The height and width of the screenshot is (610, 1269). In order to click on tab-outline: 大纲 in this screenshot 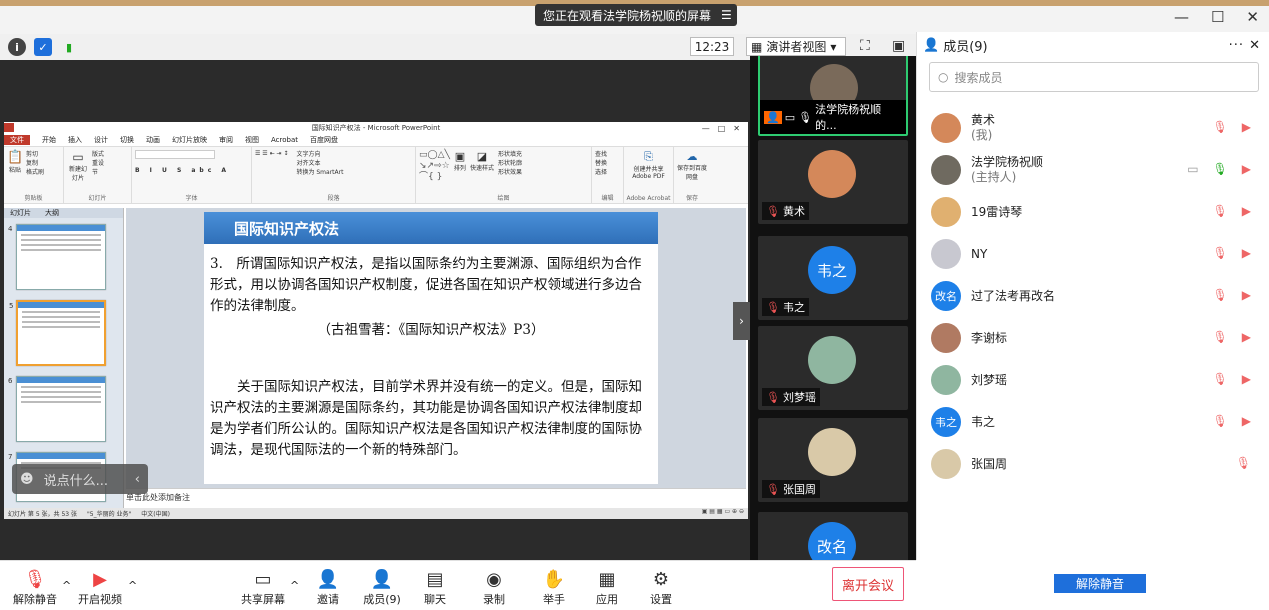, I will do `click(52, 213)`.